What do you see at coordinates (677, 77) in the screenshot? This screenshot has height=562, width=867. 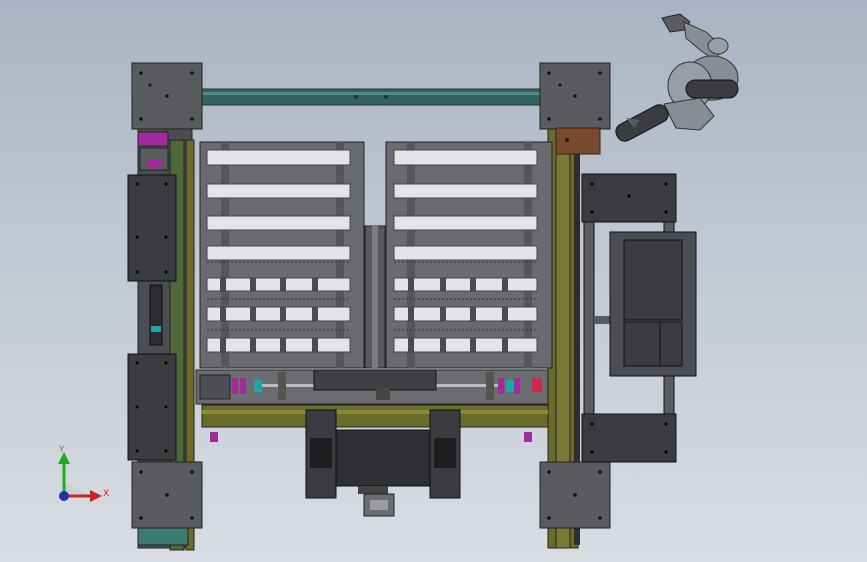 I see `robot-arm` at bounding box center [677, 77].